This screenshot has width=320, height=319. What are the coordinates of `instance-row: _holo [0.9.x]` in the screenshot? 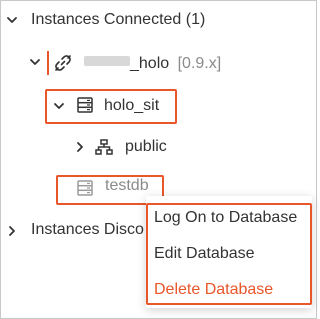 It's located at (175, 64).